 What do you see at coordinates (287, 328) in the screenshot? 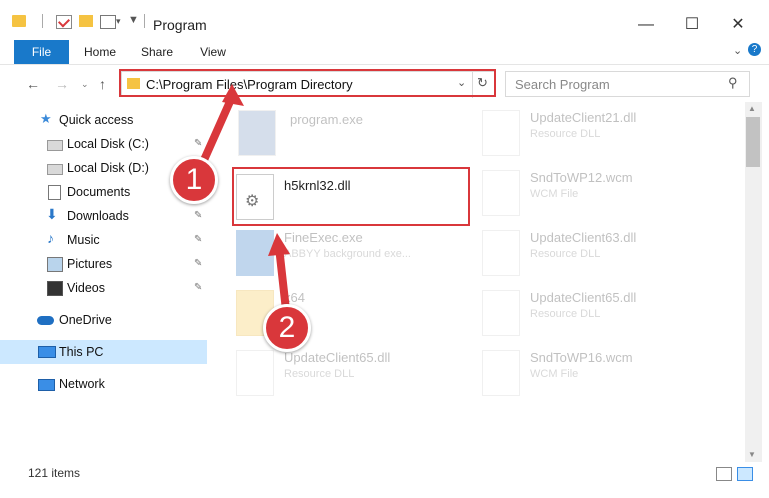
I see `step-badge-2: 2` at bounding box center [287, 328].